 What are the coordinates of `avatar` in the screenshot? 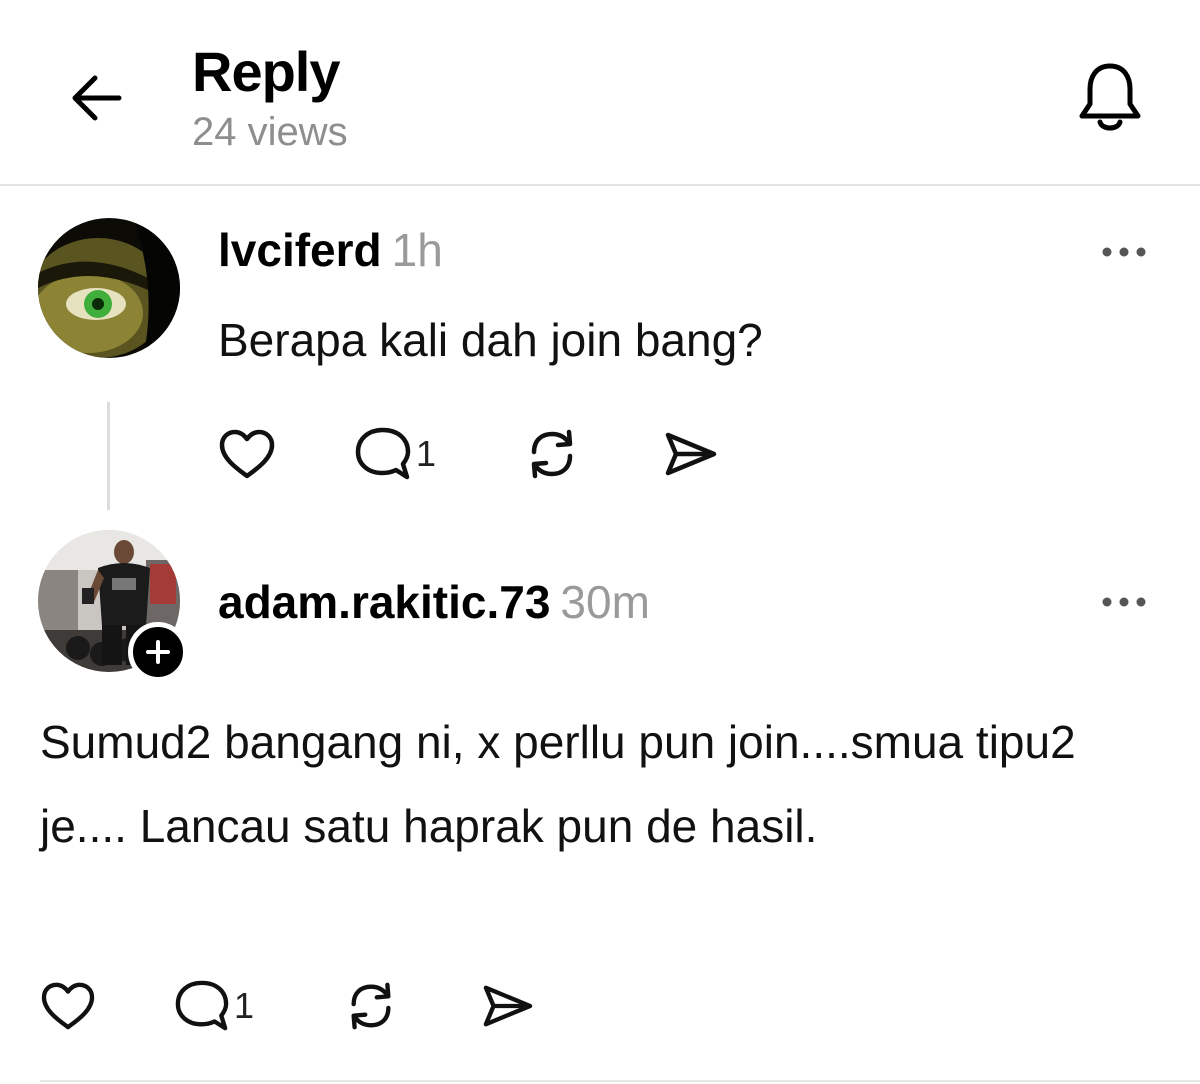 It's located at (109, 288).